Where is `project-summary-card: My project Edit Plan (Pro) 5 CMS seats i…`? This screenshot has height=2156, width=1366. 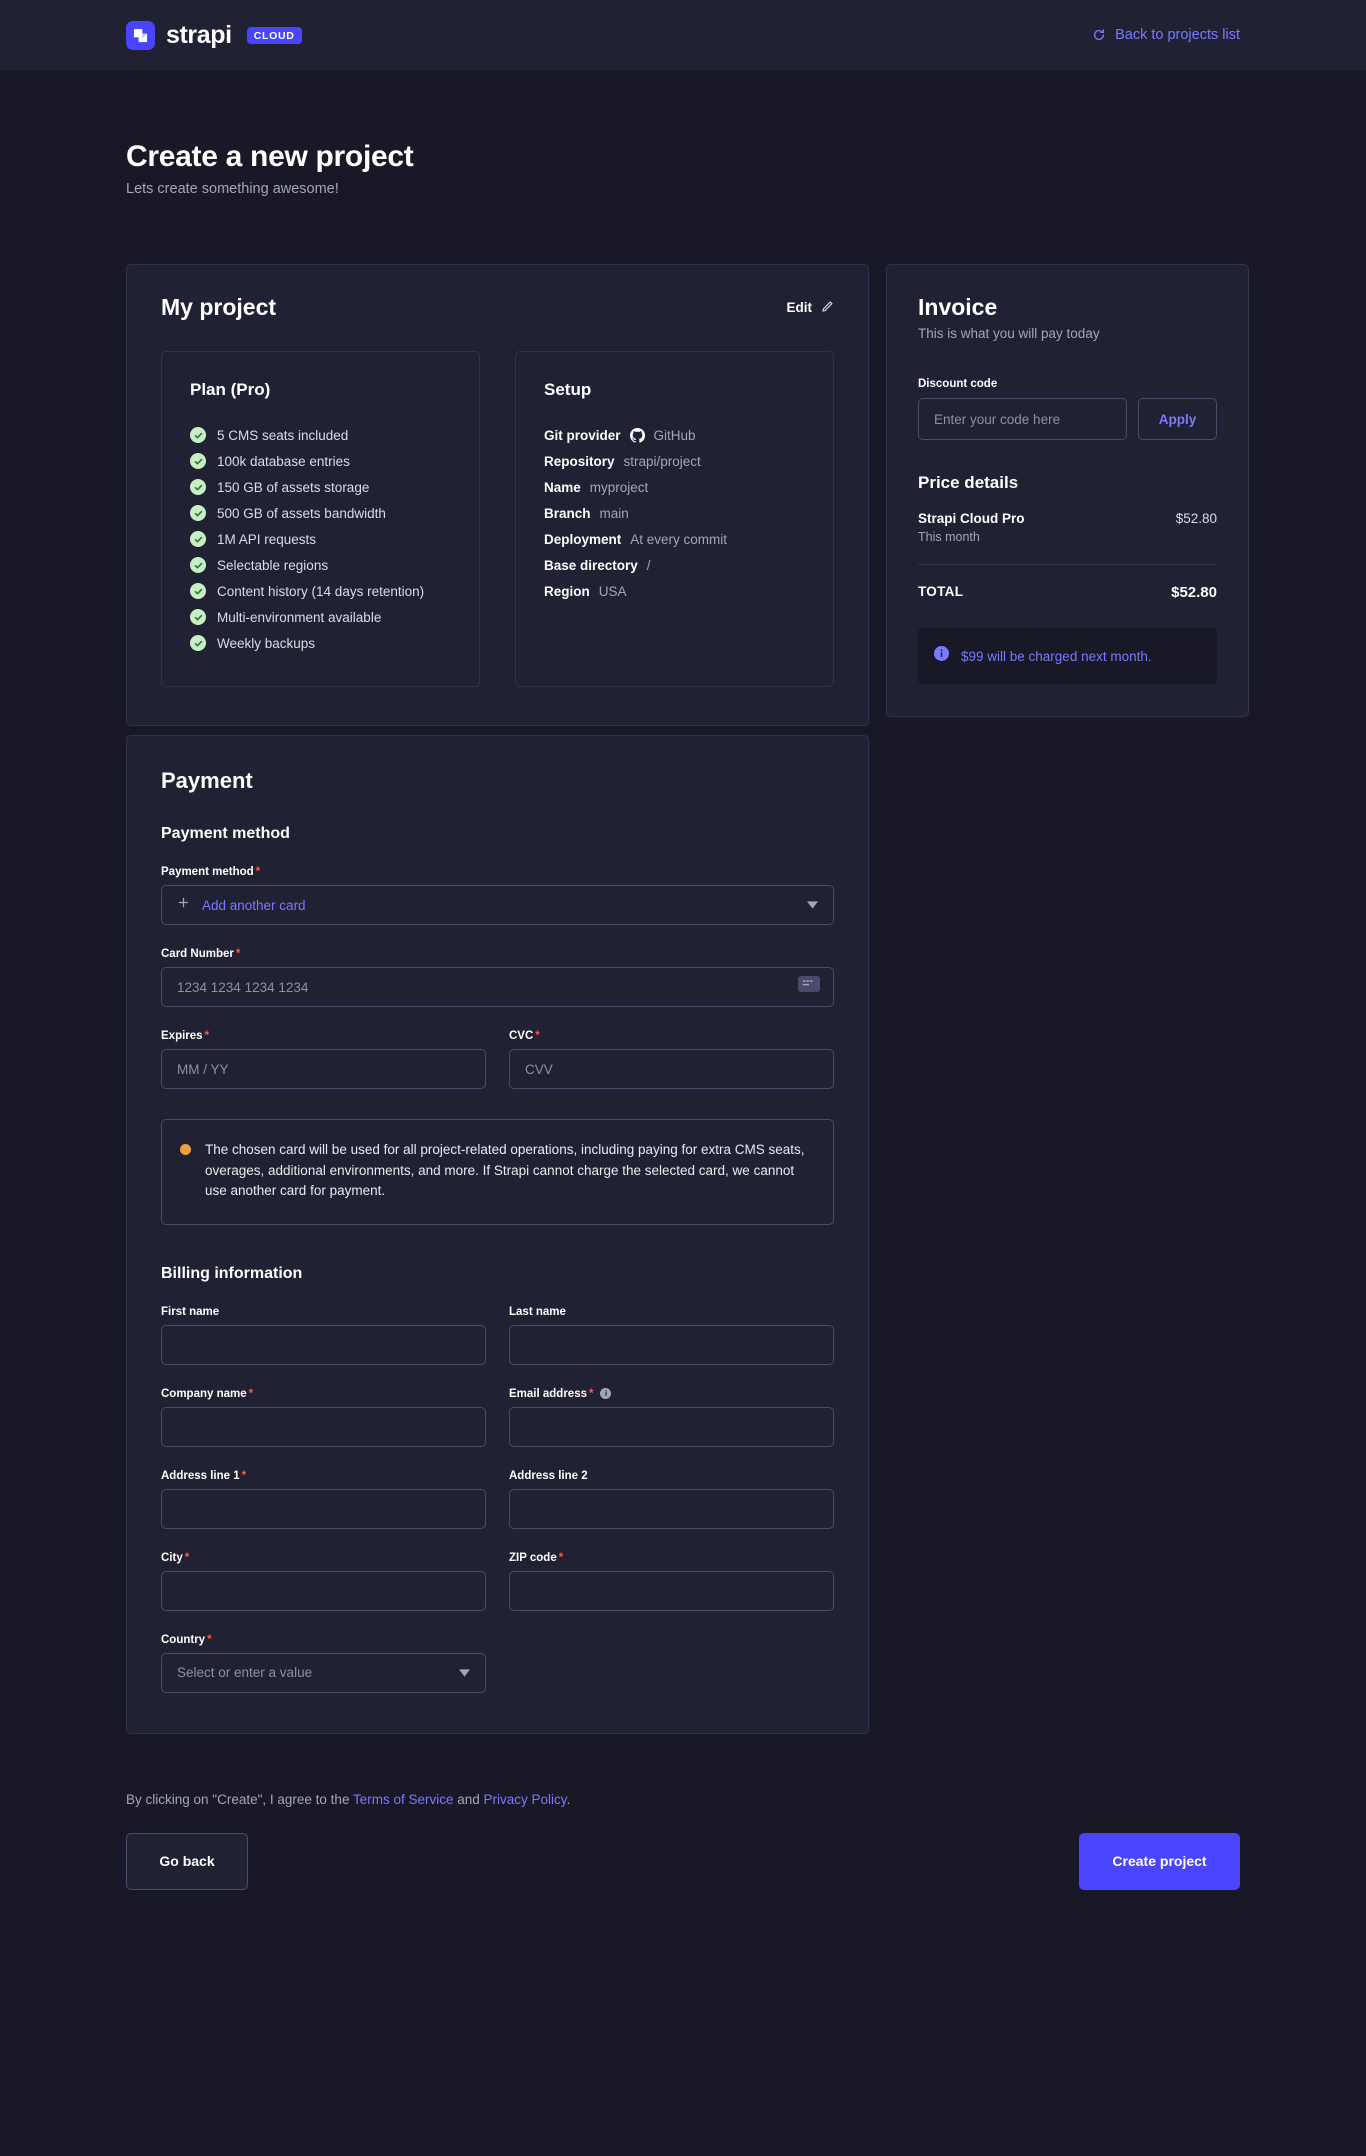 project-summary-card: My project Edit Plan (Pro) 5 CMS seats i… is located at coordinates (497, 495).